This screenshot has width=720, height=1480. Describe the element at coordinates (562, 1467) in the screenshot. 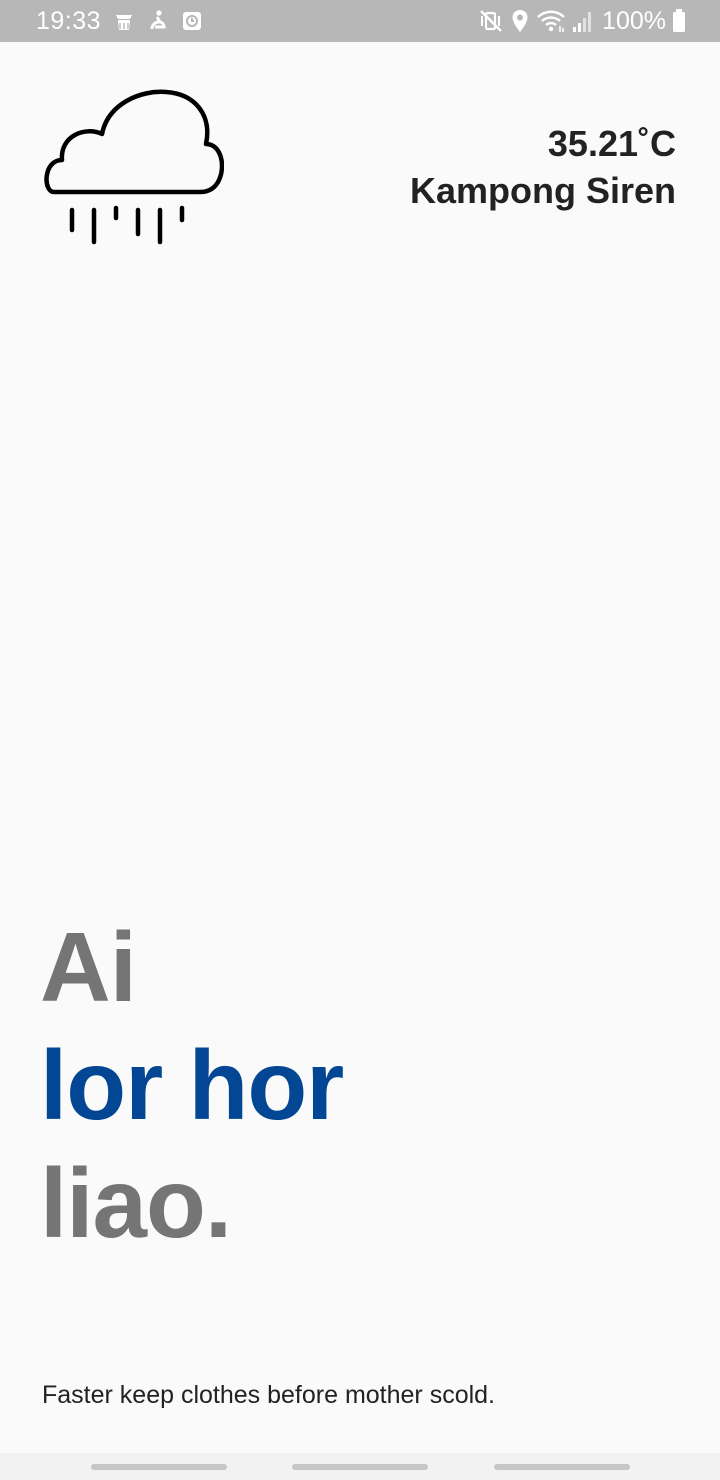

I see `nav-back-button` at that location.